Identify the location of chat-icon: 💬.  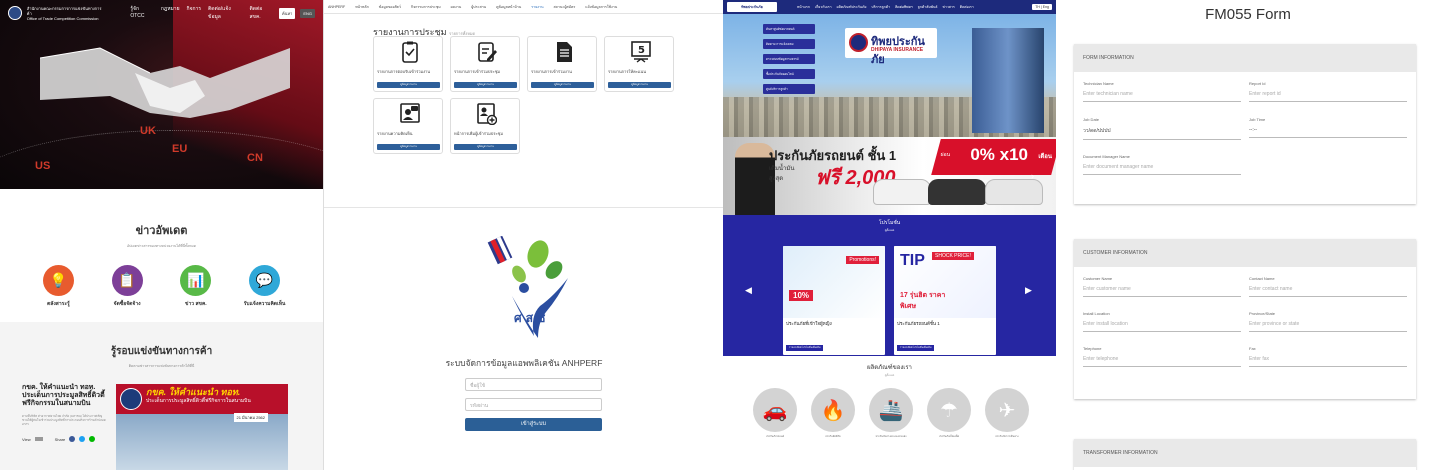
(265, 280).